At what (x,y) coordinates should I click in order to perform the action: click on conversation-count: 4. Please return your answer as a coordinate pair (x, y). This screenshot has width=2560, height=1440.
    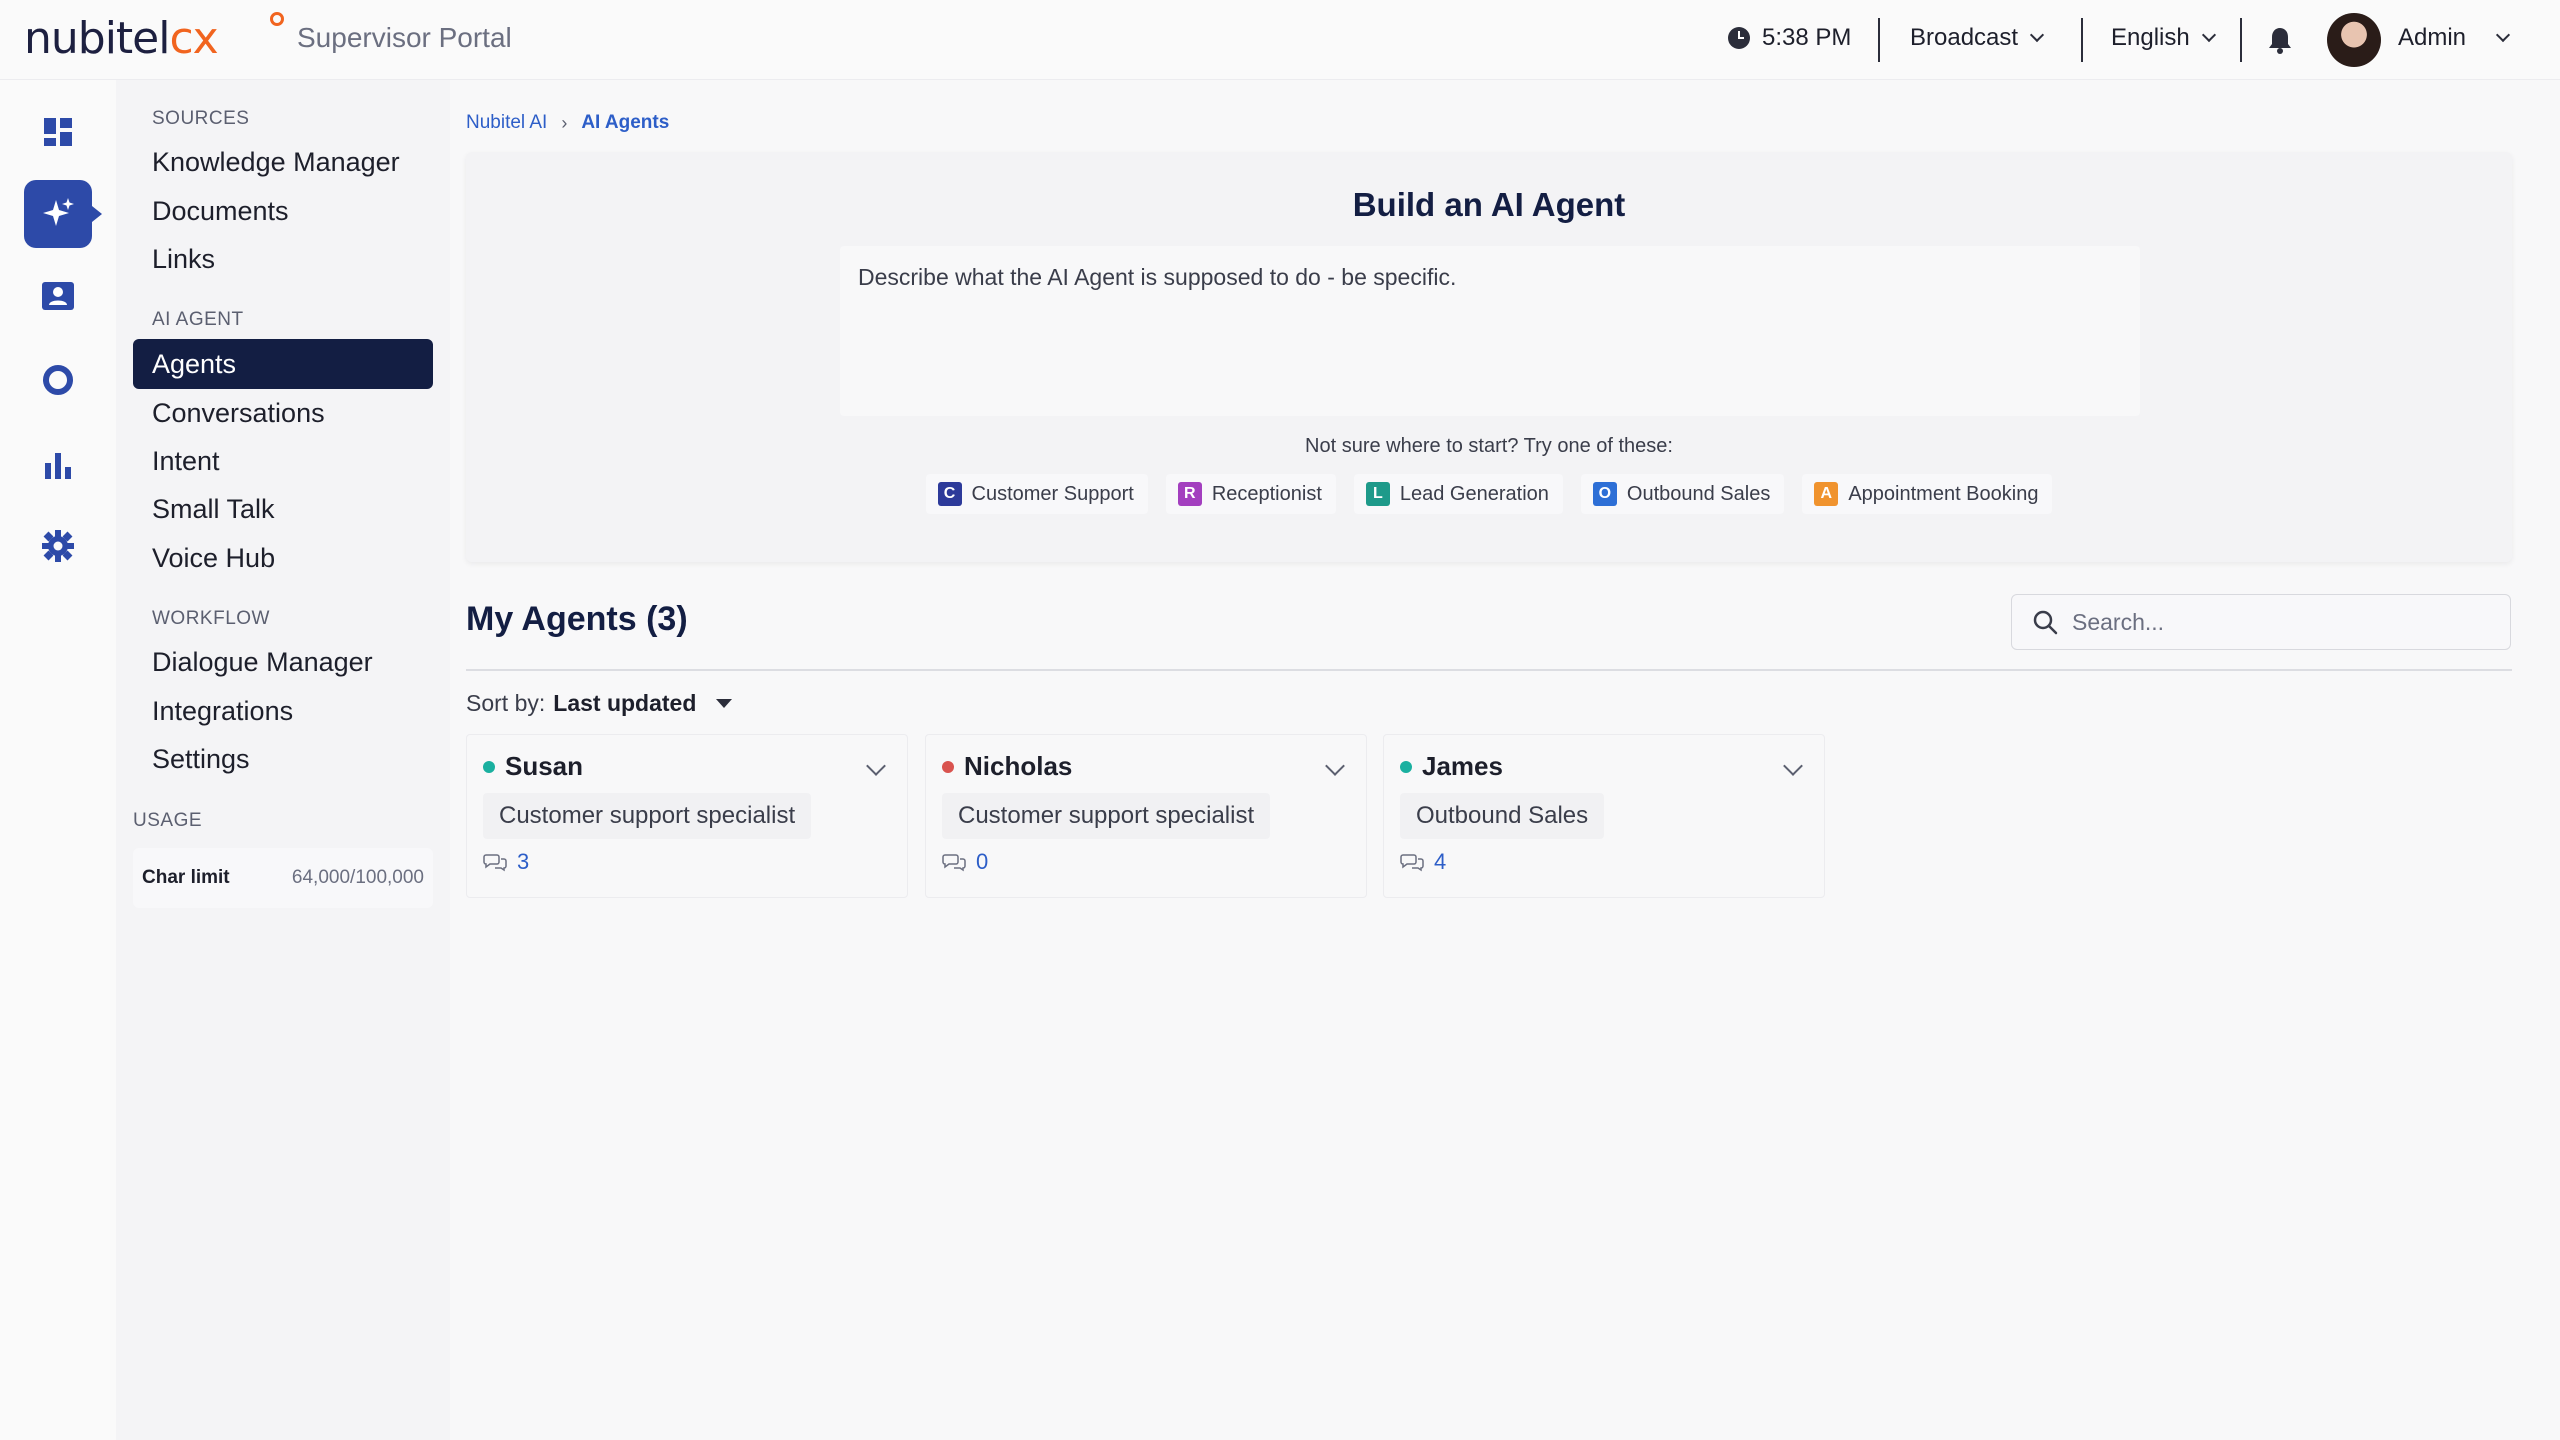
    Looking at the image, I should click on (1423, 862).